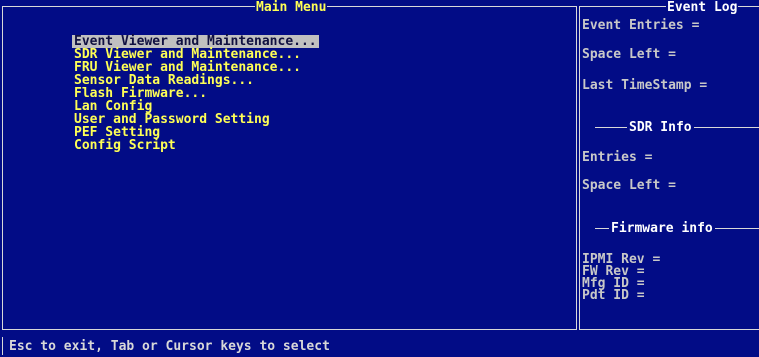 Image resolution: width=759 pixels, height=357 pixels. Describe the element at coordinates (641, 25) in the screenshot. I see `event-entries-label: Event Entries =` at that location.